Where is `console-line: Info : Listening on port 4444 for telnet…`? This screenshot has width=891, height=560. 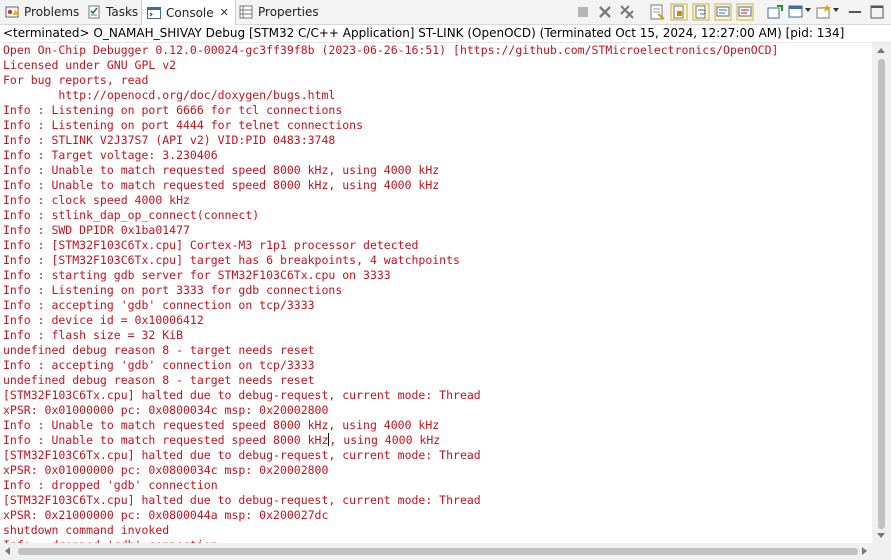 console-line: Info : Listening on port 4444 for telnet… is located at coordinates (183, 125).